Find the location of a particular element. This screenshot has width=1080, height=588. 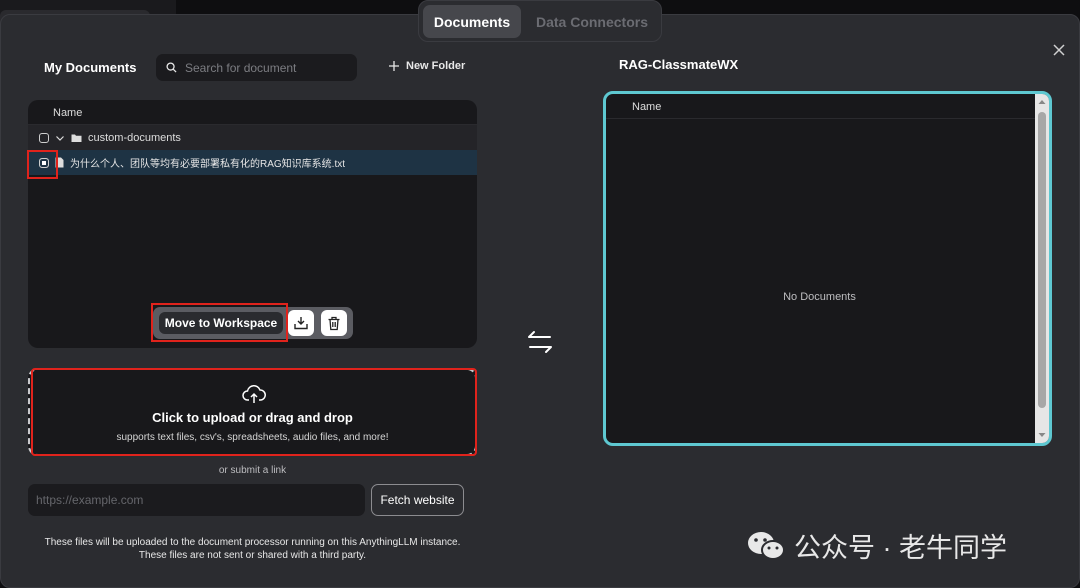

tab-bar: Documents Data Connectors is located at coordinates (540, 21).